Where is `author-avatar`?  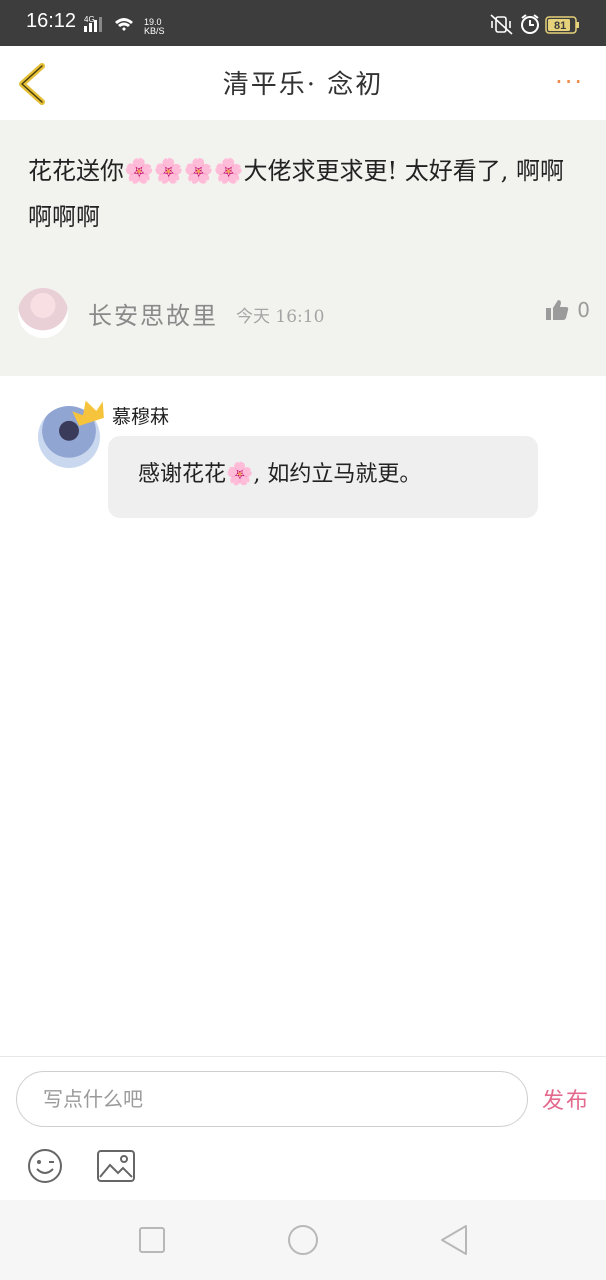
author-avatar is located at coordinates (43, 313).